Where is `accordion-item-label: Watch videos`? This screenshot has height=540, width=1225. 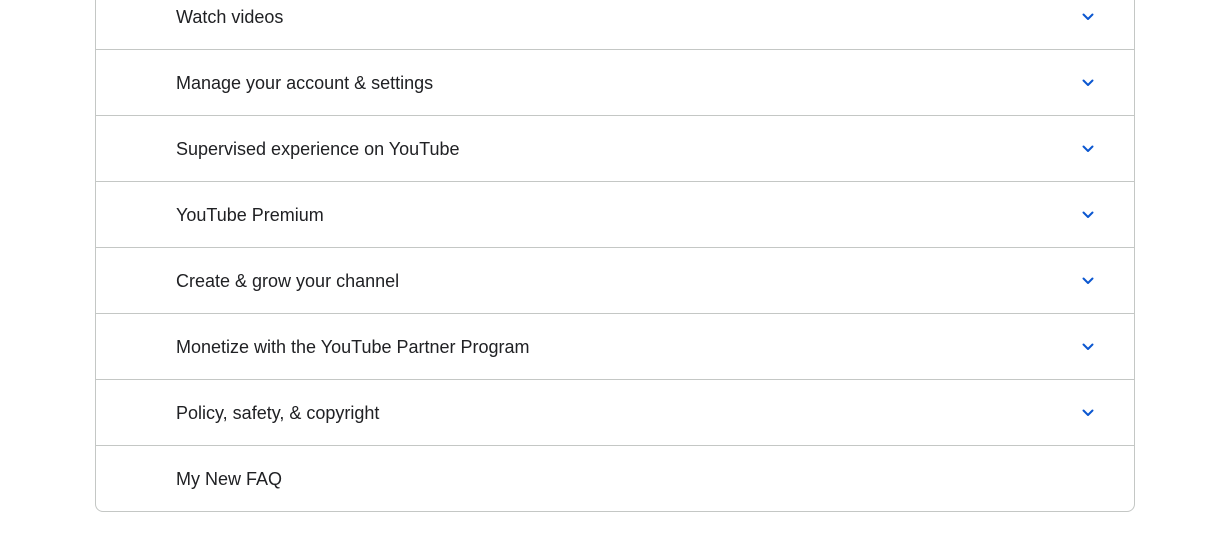 accordion-item-label: Watch videos is located at coordinates (230, 16).